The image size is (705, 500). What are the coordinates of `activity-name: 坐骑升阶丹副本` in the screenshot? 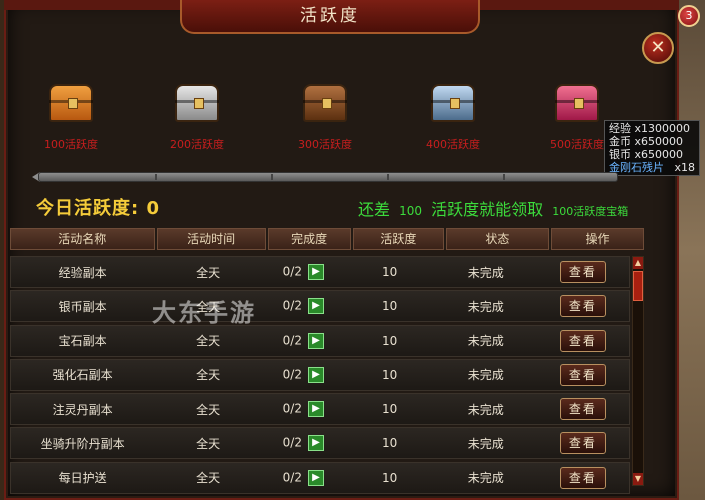 It's located at (82, 443).